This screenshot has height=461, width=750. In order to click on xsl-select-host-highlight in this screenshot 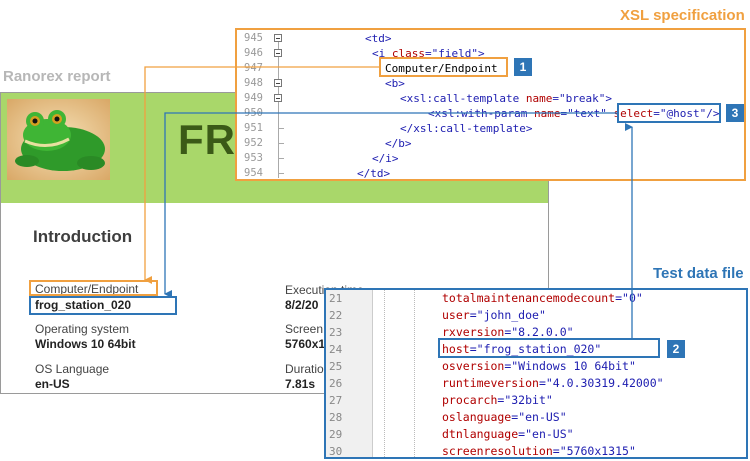, I will do `click(669, 113)`.